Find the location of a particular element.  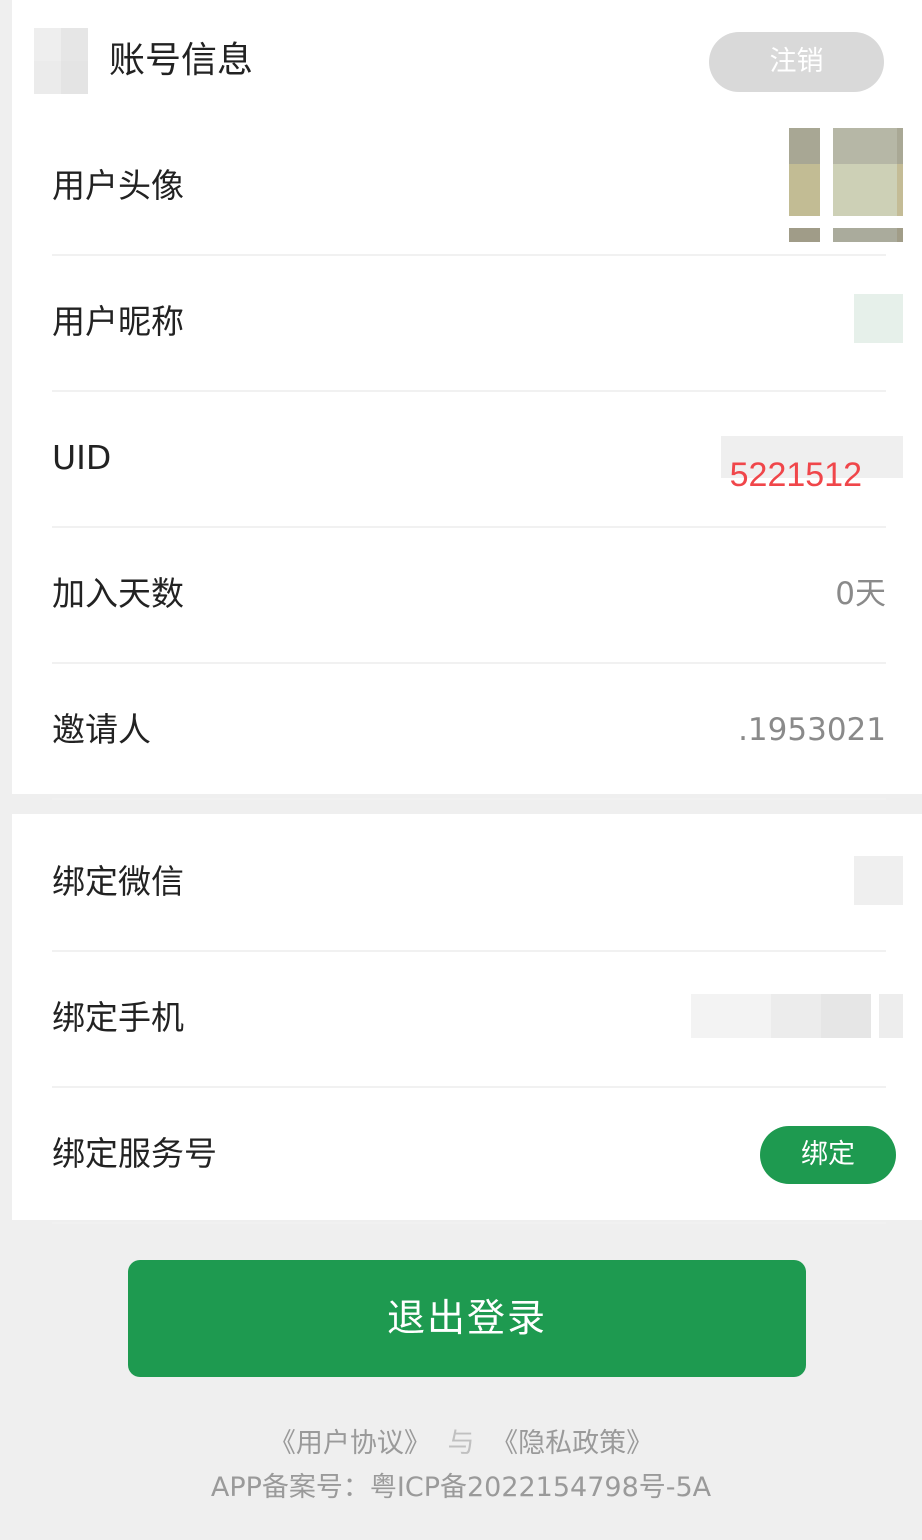

uid-value: 5221512 is located at coordinates (795, 475).